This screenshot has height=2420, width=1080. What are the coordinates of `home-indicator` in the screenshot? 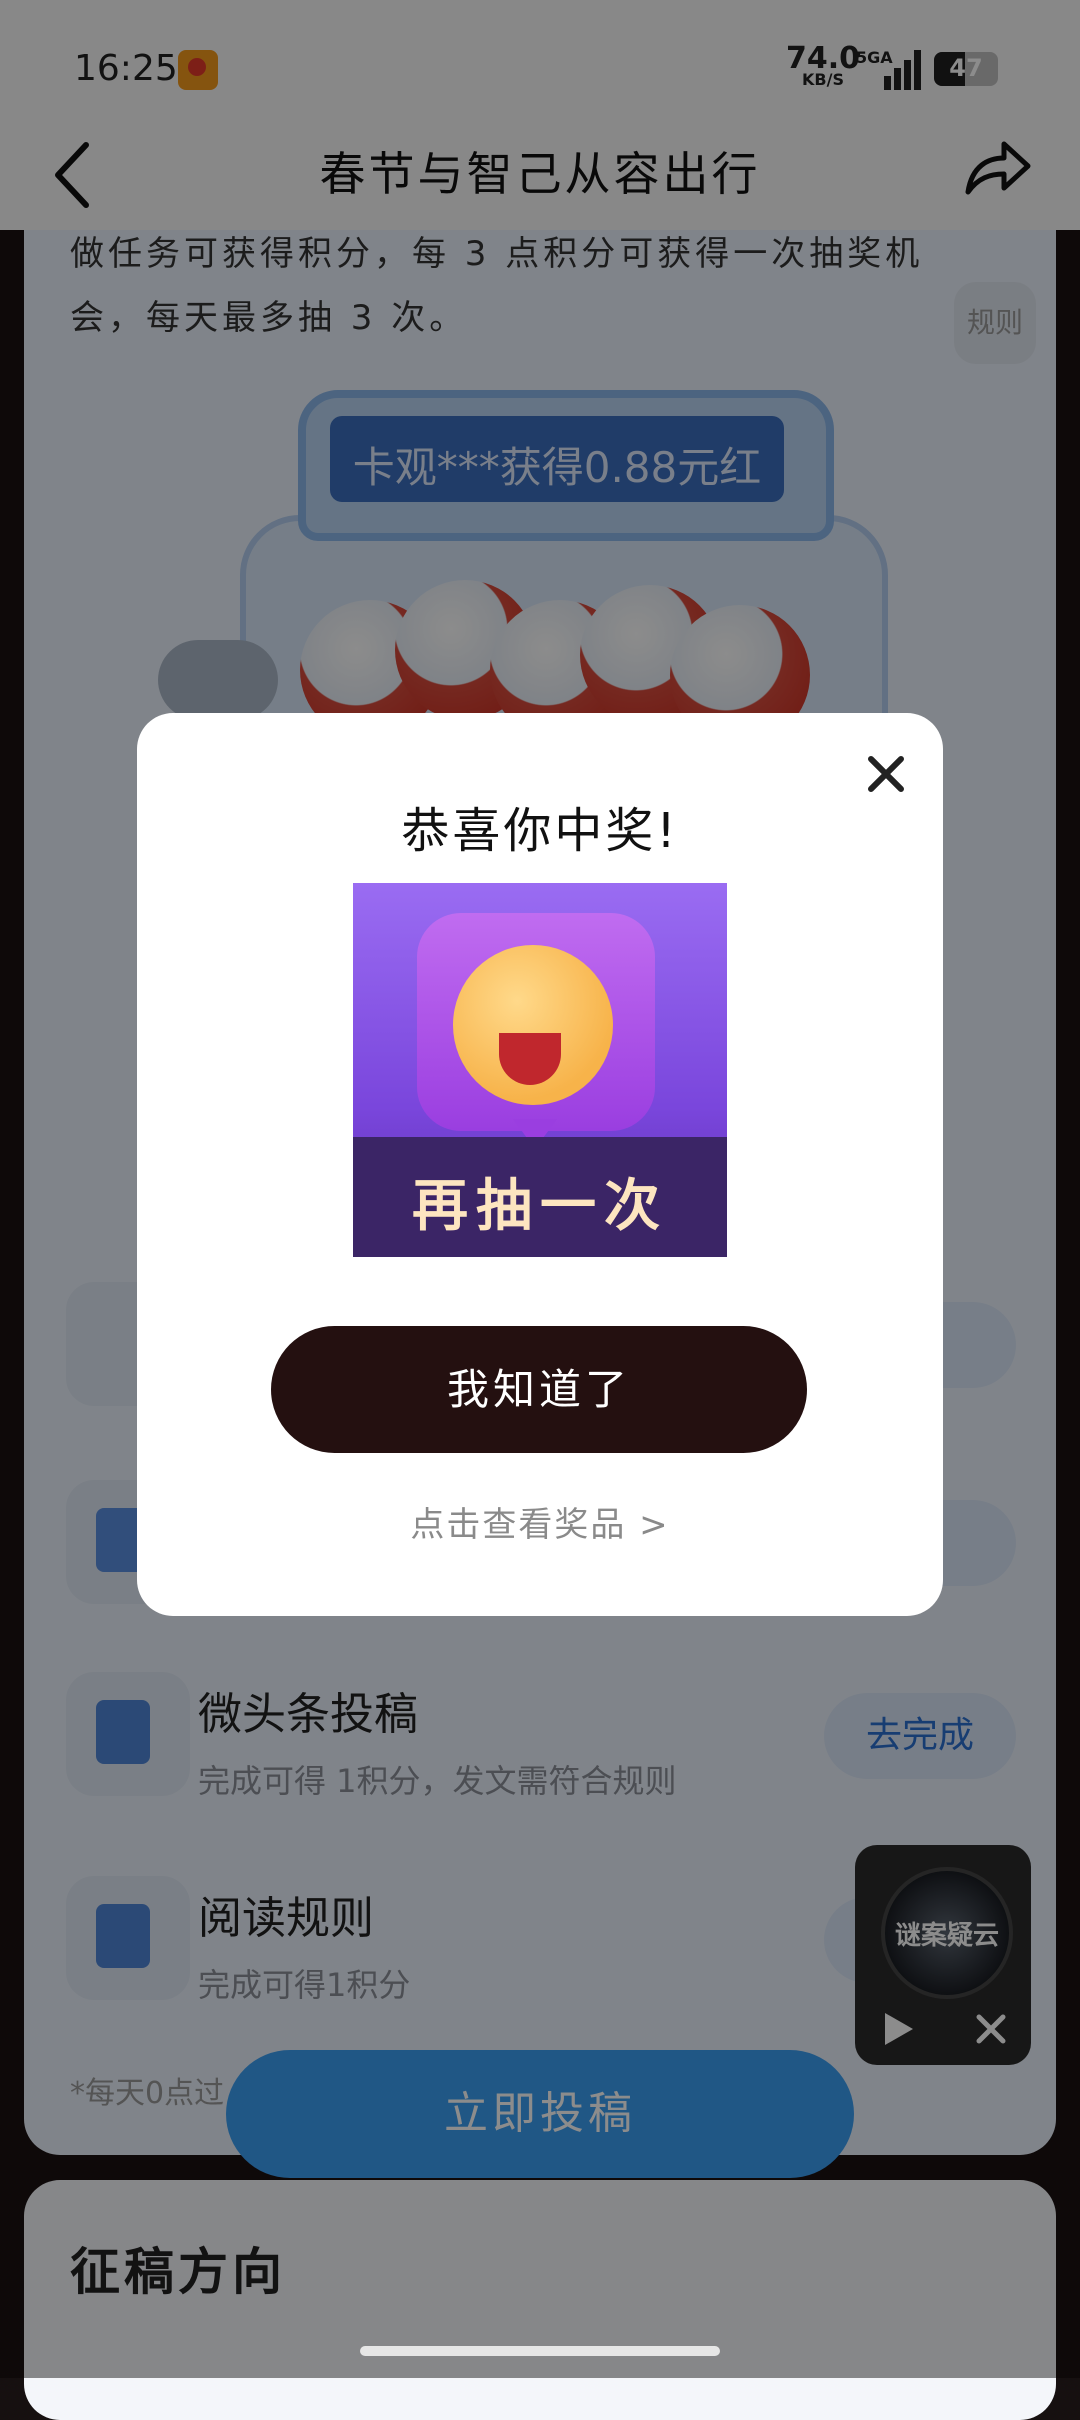 It's located at (540, 2351).